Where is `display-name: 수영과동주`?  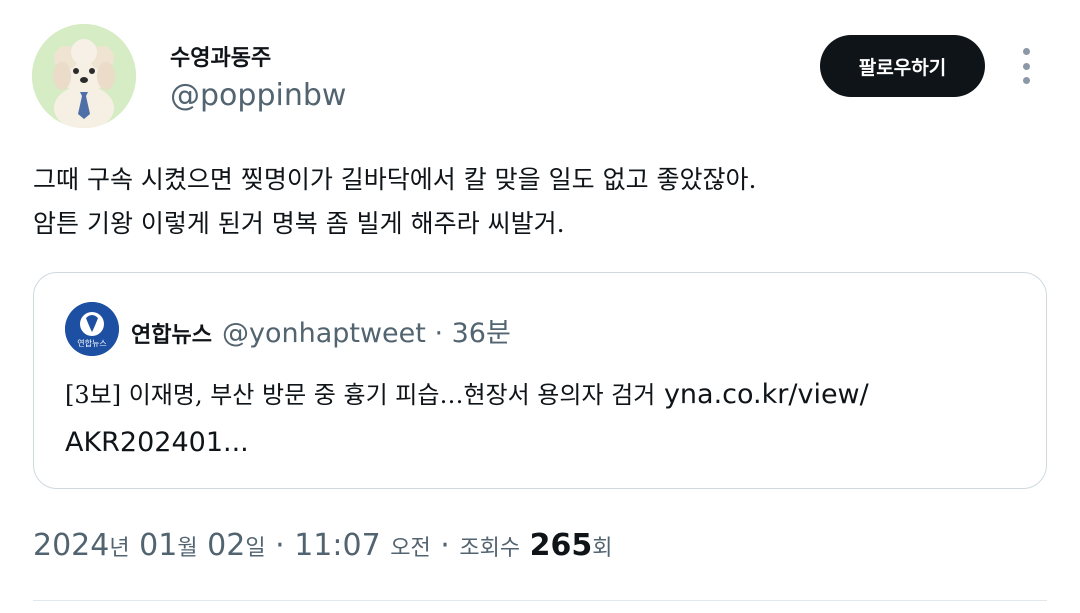 display-name: 수영과동주 is located at coordinates (220, 56).